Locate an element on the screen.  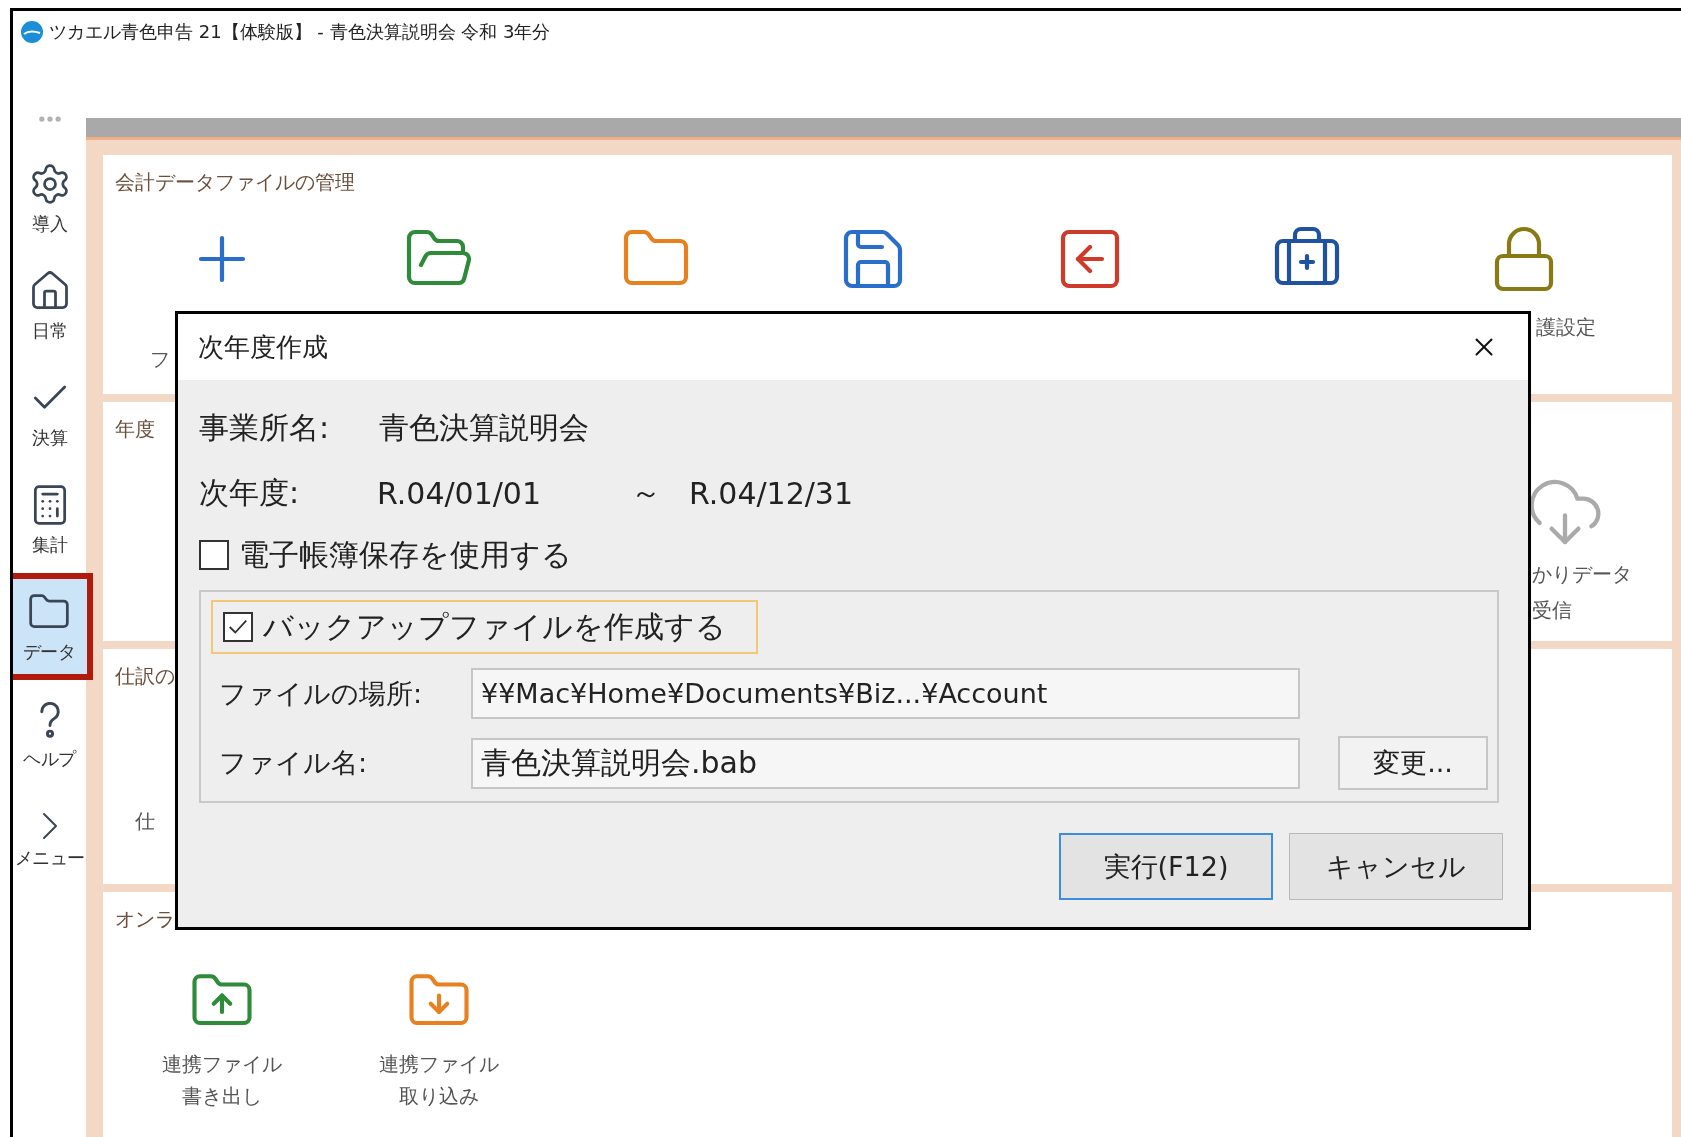
sidebar-item: メニュー is located at coordinates (49, 840).